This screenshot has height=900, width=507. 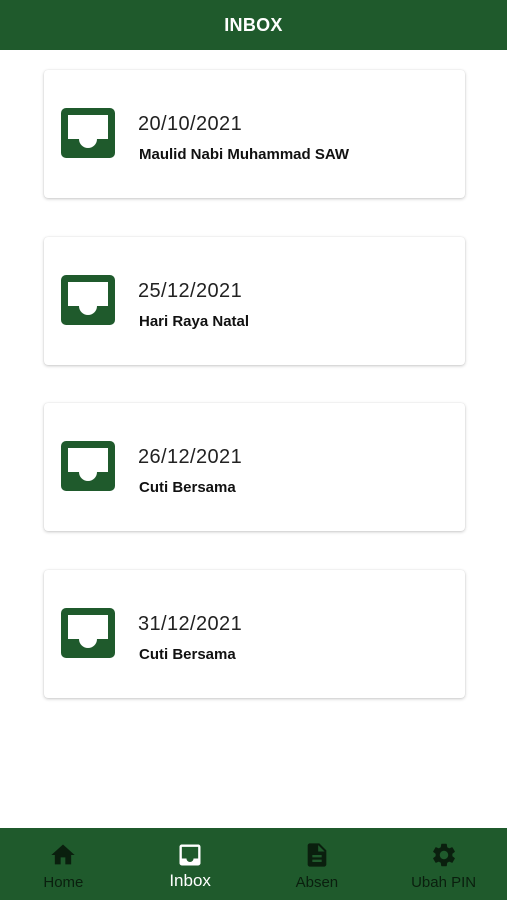 What do you see at coordinates (190, 624) in the screenshot?
I see `inbox-item-date: 31/12/2021` at bounding box center [190, 624].